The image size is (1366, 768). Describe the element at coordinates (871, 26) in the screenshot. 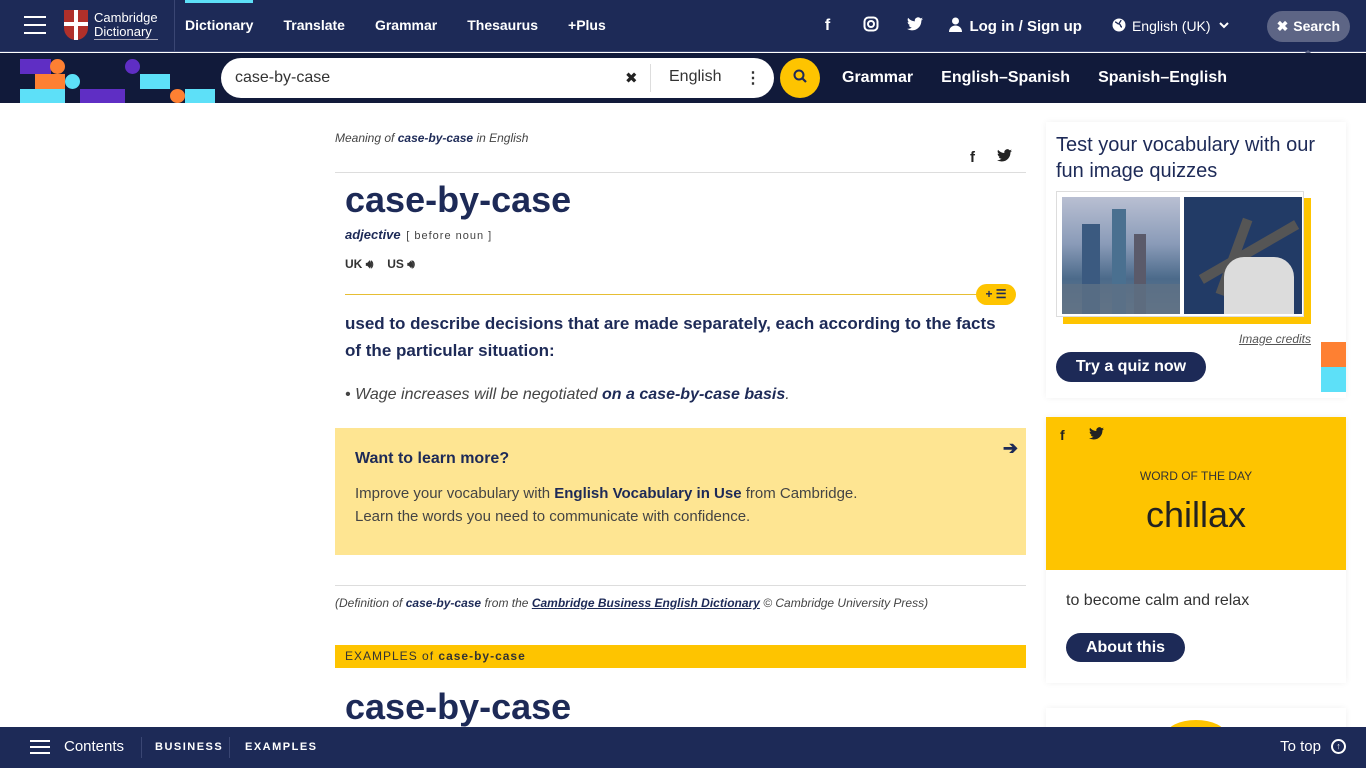

I see `instagram-icon` at that location.